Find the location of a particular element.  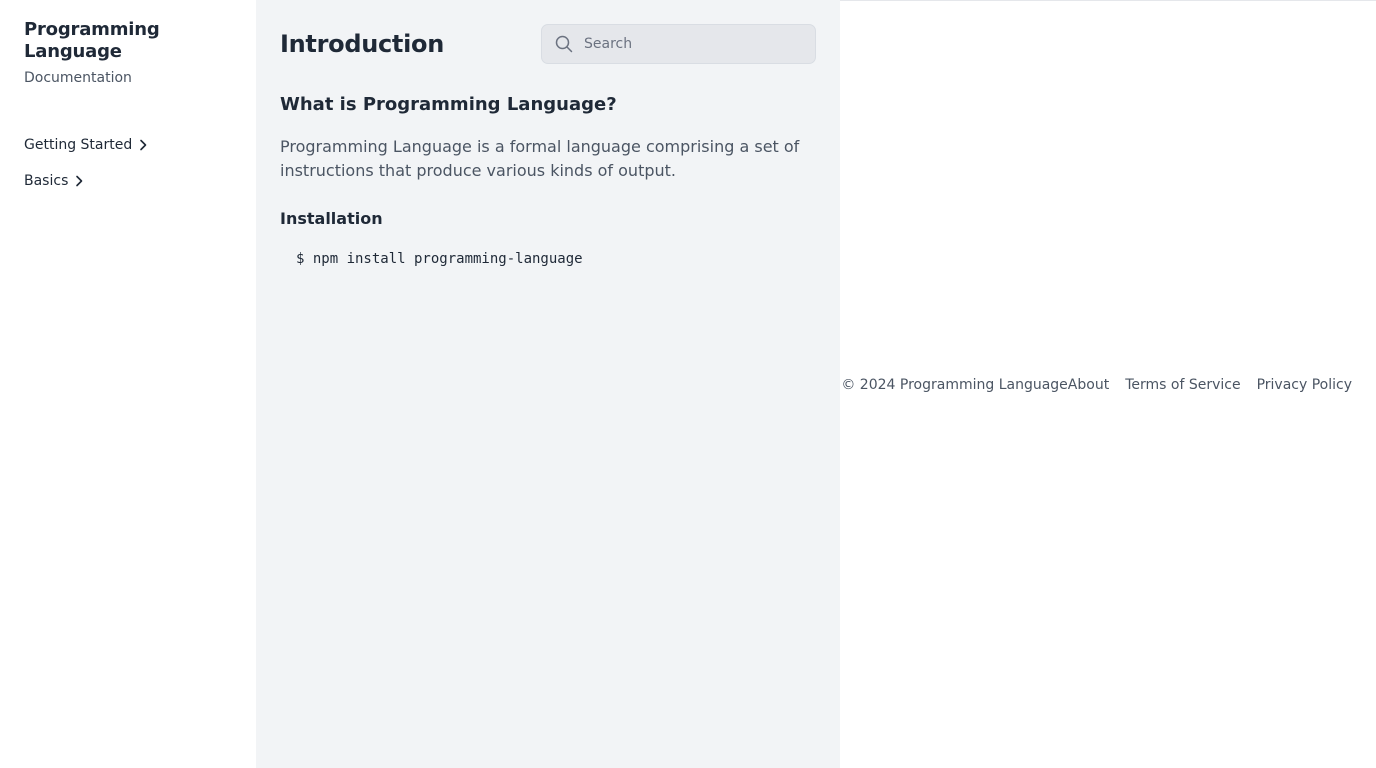

search-box is located at coordinates (678, 44).